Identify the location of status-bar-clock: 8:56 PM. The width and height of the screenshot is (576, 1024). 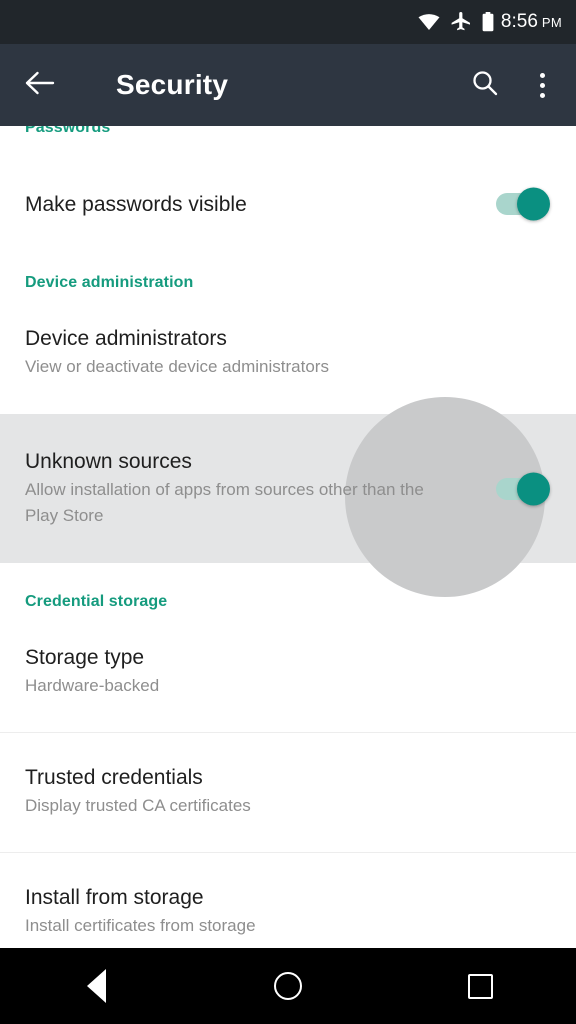
(531, 22).